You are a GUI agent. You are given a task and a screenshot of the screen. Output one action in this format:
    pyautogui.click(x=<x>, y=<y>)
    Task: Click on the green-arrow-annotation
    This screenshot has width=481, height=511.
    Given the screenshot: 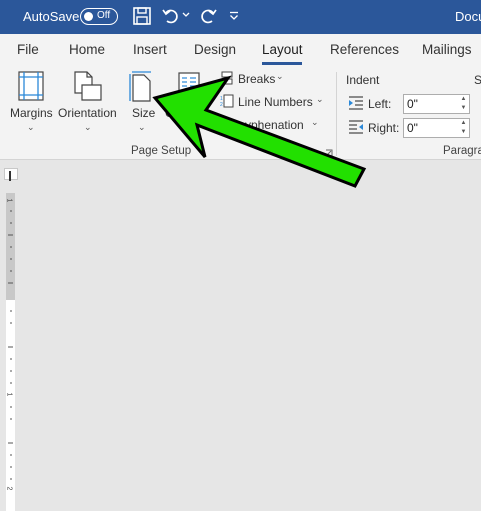 What is the action you would take?
    pyautogui.click(x=259, y=131)
    